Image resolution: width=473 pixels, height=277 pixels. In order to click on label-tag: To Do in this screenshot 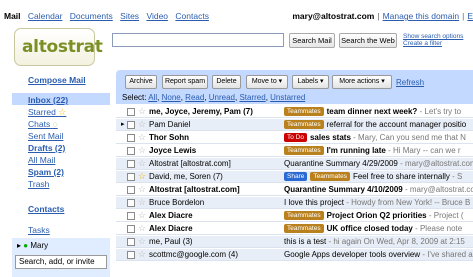, I will do `click(295, 137)`.